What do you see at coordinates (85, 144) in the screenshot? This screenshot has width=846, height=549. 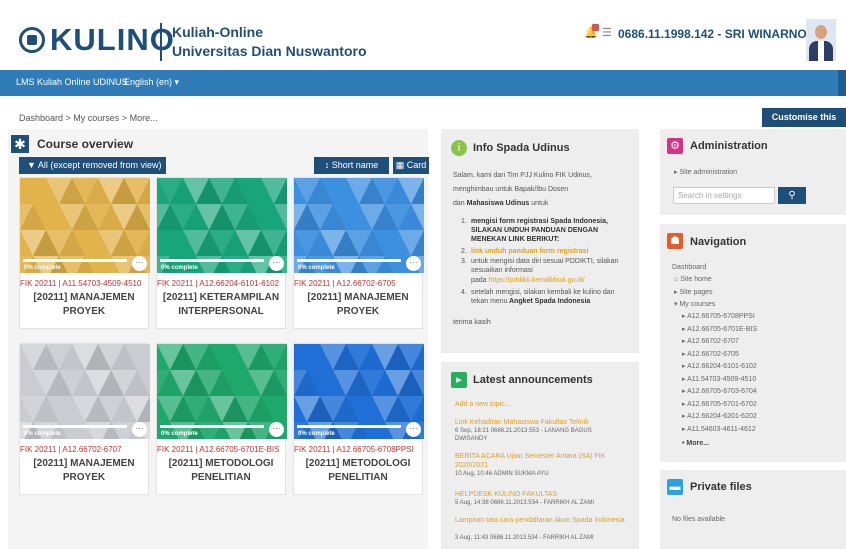 I see `overview-title: Course overview` at bounding box center [85, 144].